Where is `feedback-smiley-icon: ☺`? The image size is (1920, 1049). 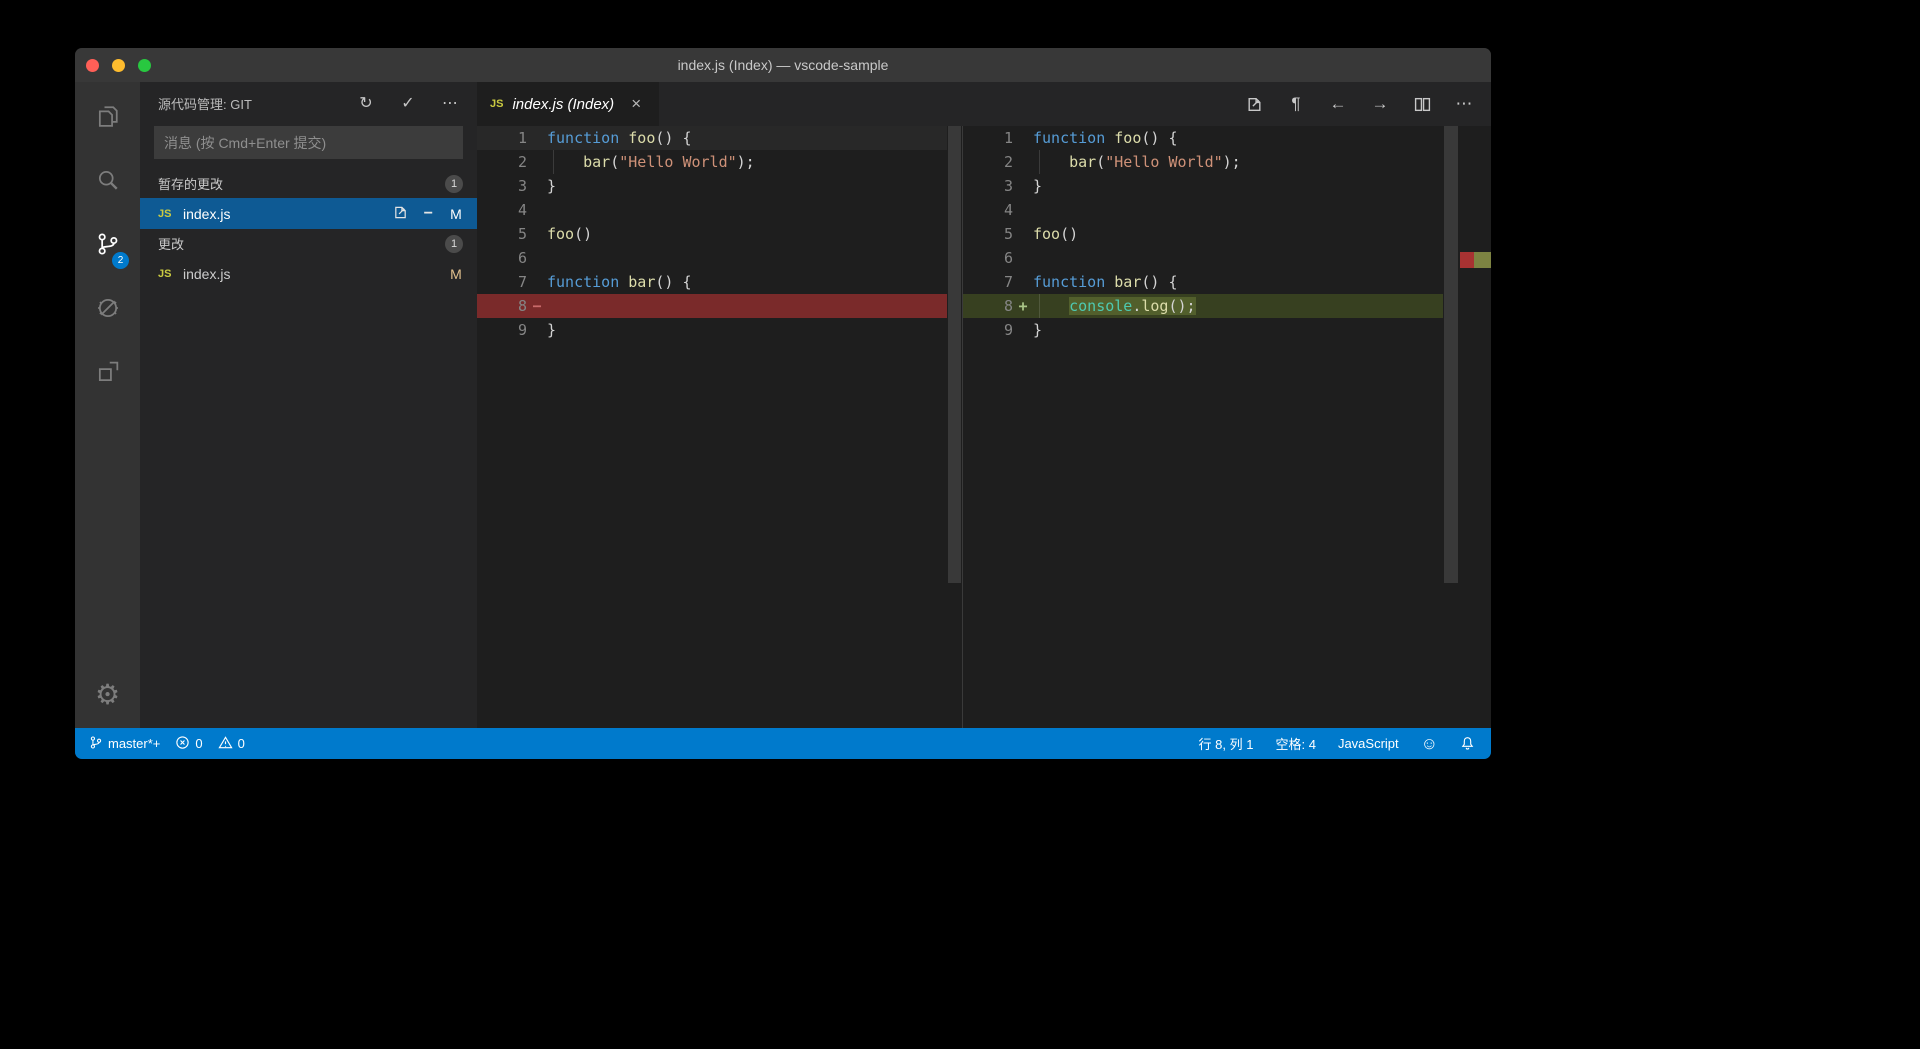 feedback-smiley-icon: ☺ is located at coordinates (1429, 743).